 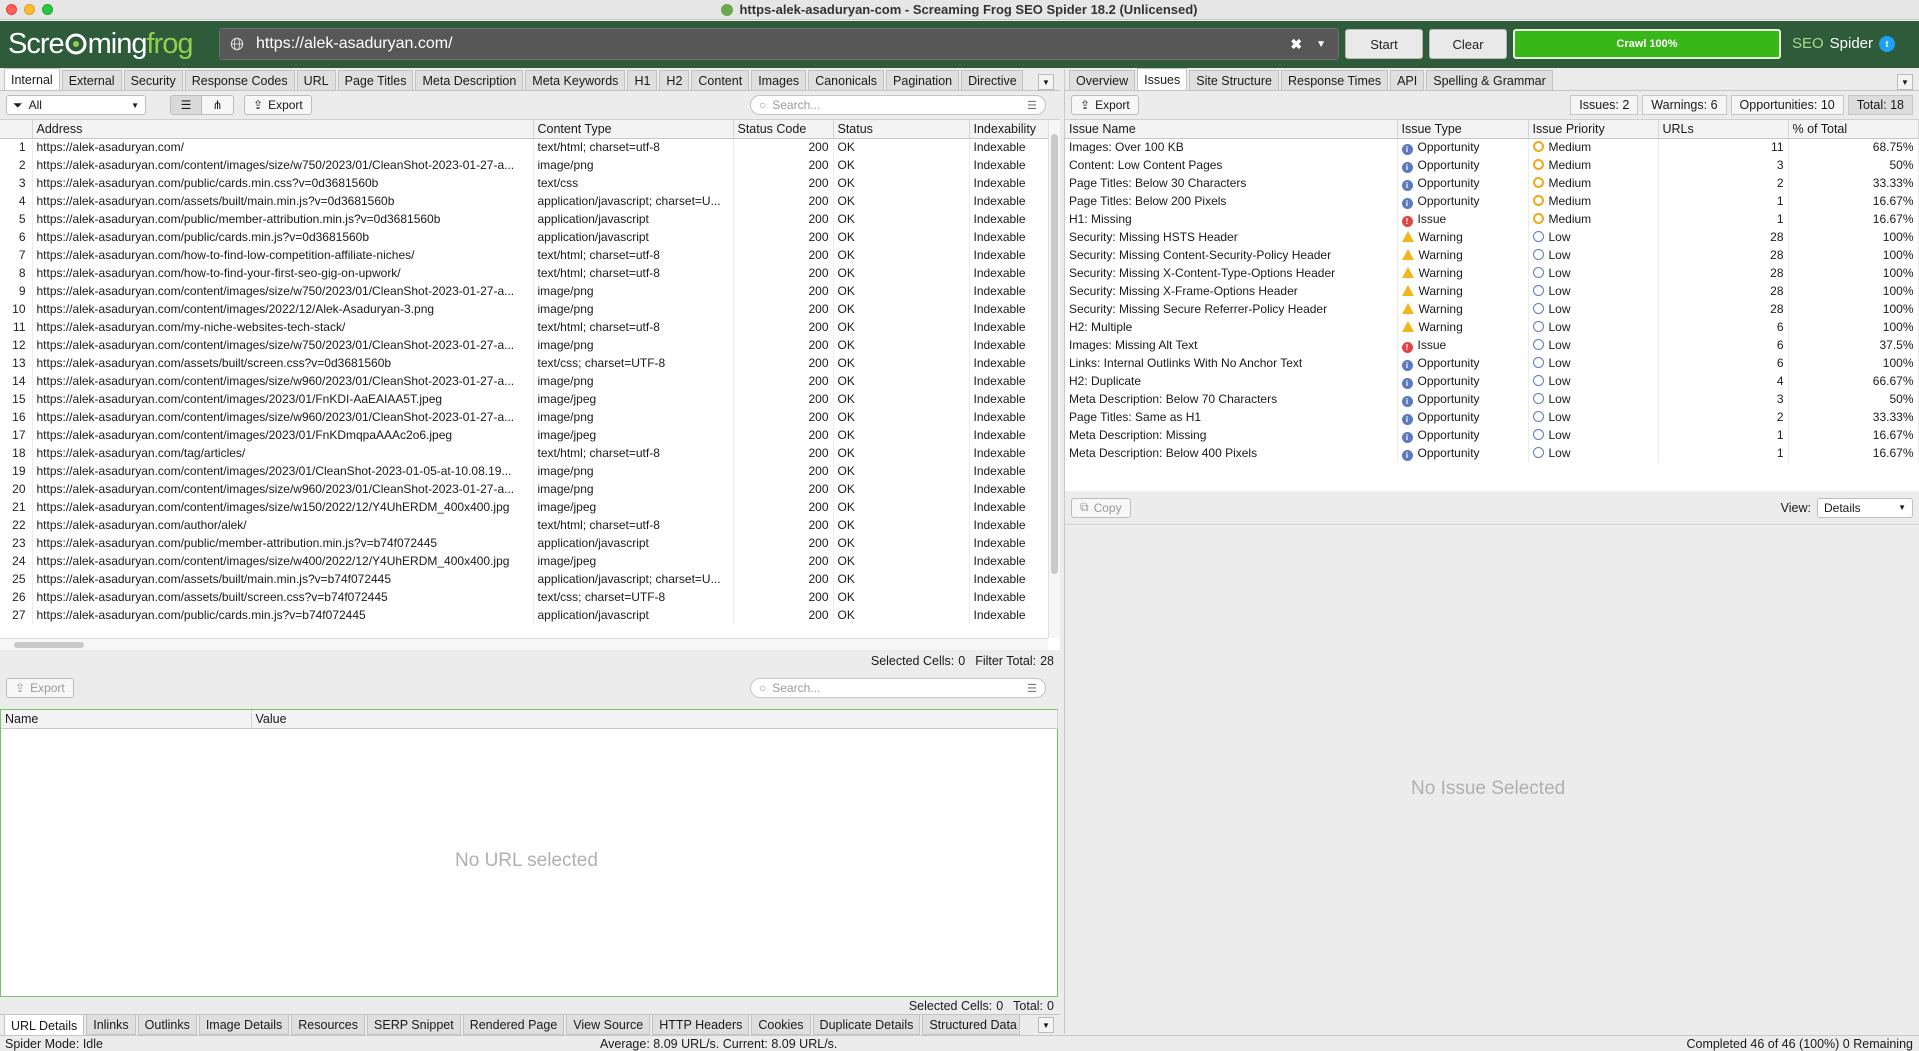 What do you see at coordinates (783, 129) in the screenshot?
I see `col-header-status-code: Status Code` at bounding box center [783, 129].